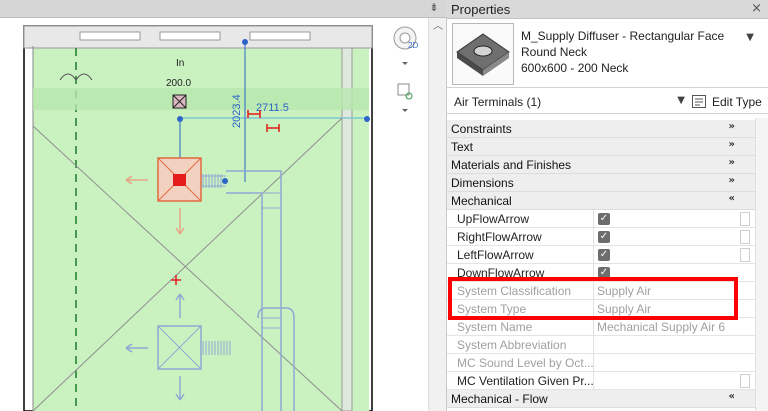 This screenshot has width=768, height=411. Describe the element at coordinates (483, 54) in the screenshot. I see `diffuser-thumbnail` at that location.